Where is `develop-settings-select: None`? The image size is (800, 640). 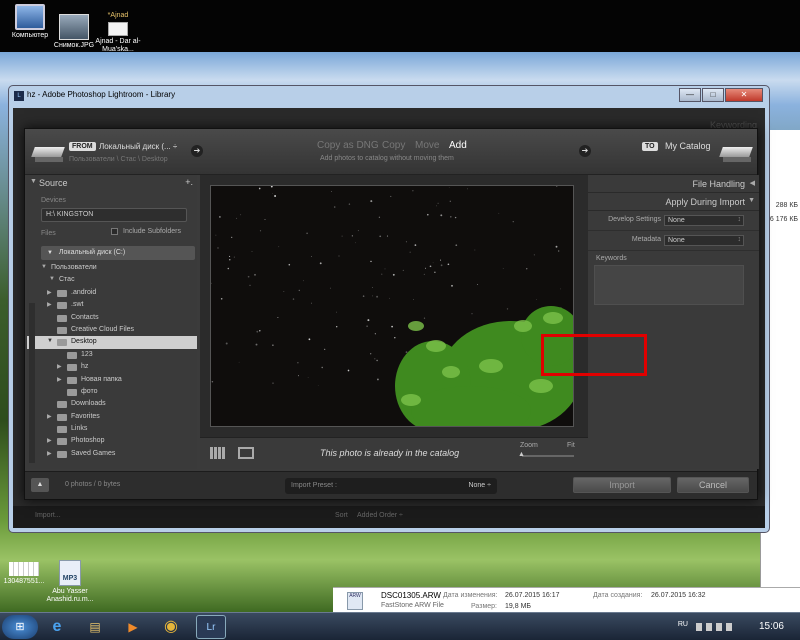
develop-settings-select: None is located at coordinates (704, 220).